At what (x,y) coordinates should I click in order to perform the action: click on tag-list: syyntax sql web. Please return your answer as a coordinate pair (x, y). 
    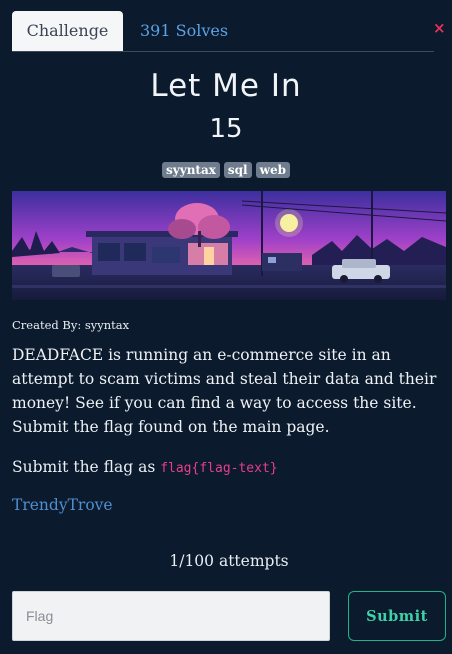
    Looking at the image, I should click on (226, 170).